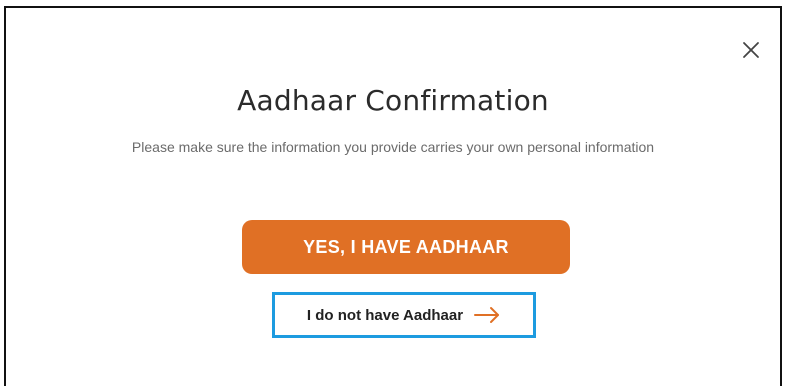  What do you see at coordinates (393, 100) in the screenshot?
I see `dialog-title: Aadhaar Confirmation` at bounding box center [393, 100].